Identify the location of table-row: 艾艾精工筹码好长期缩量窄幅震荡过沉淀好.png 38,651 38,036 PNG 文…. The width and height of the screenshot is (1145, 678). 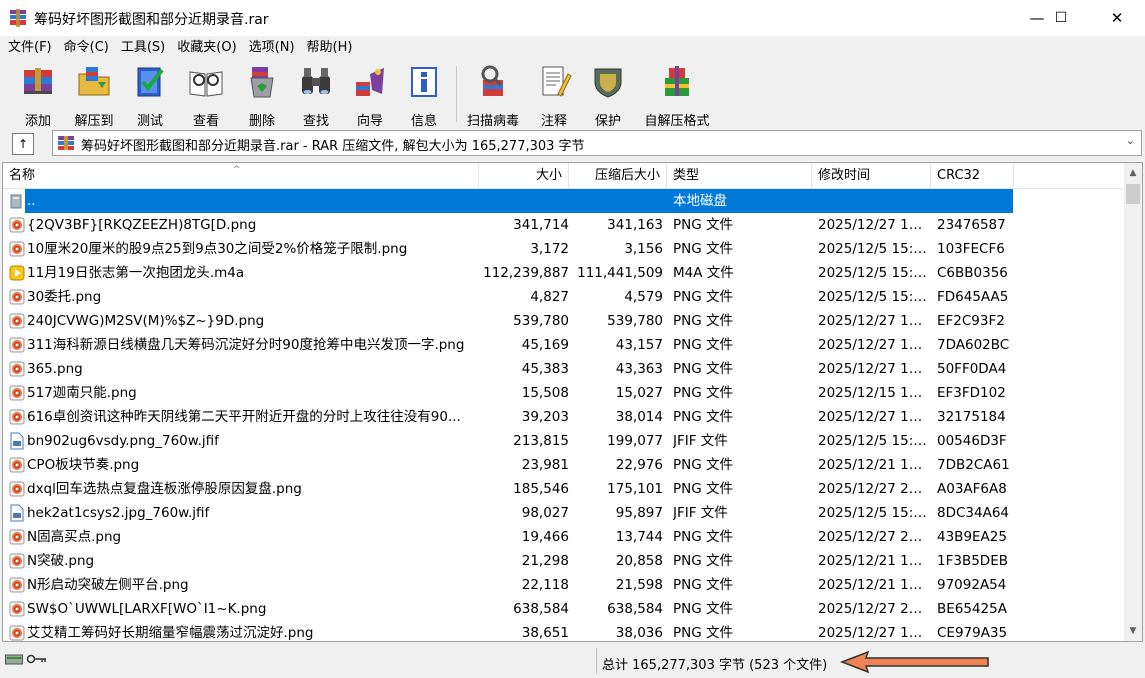
(563, 631).